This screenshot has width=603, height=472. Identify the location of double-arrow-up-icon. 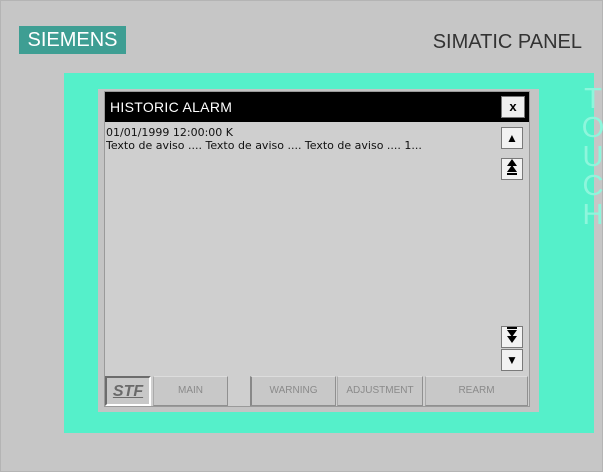
(512, 168).